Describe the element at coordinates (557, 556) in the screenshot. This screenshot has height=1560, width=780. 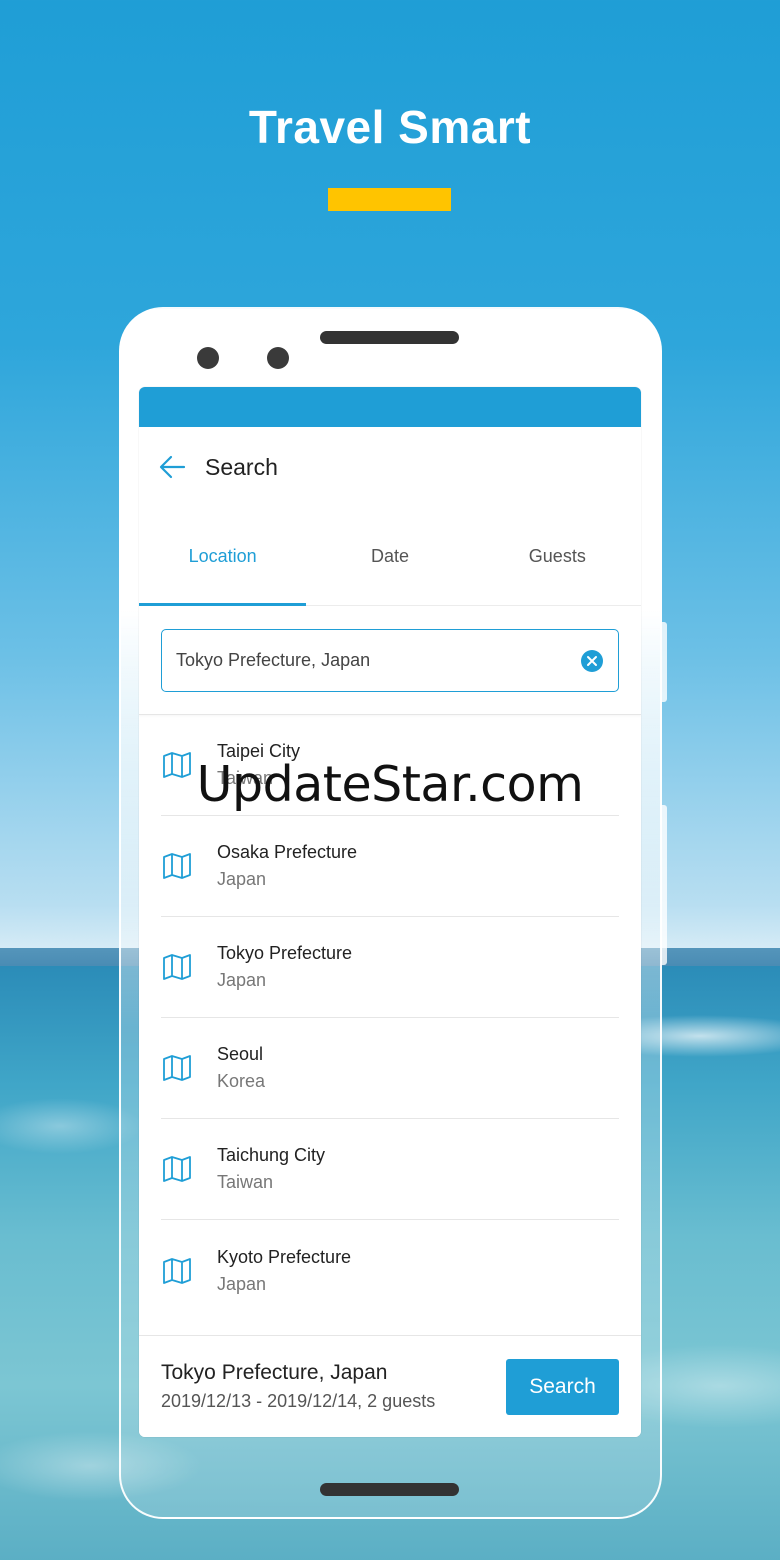
I see `tab-guests: Guests` at that location.